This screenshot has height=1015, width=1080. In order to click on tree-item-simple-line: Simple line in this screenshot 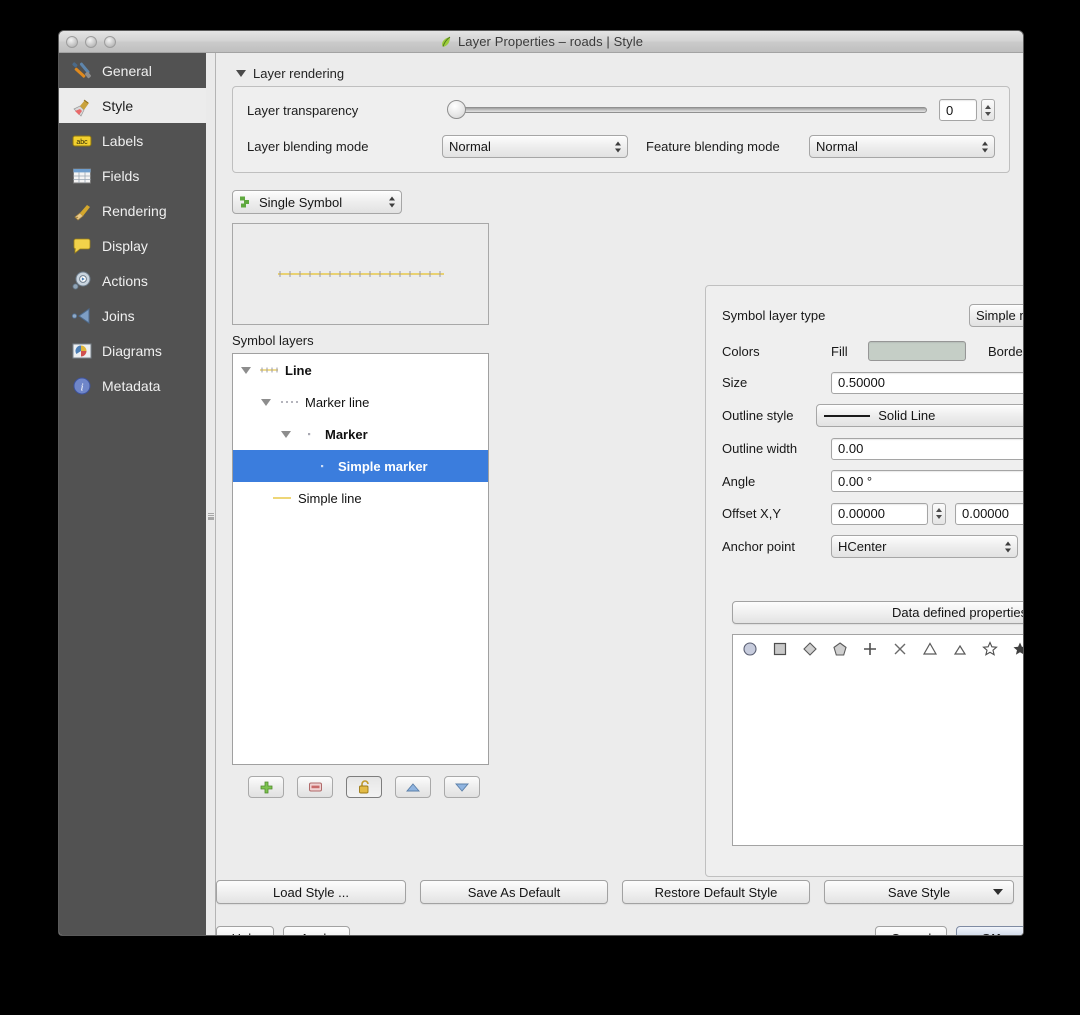, I will do `click(360, 498)`.